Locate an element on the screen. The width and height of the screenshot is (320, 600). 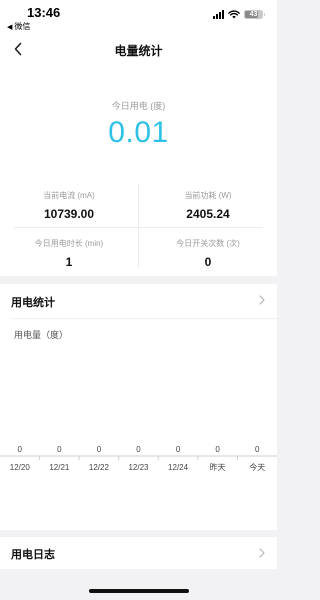
nav-bar: 电量统计 is located at coordinates (138, 50).